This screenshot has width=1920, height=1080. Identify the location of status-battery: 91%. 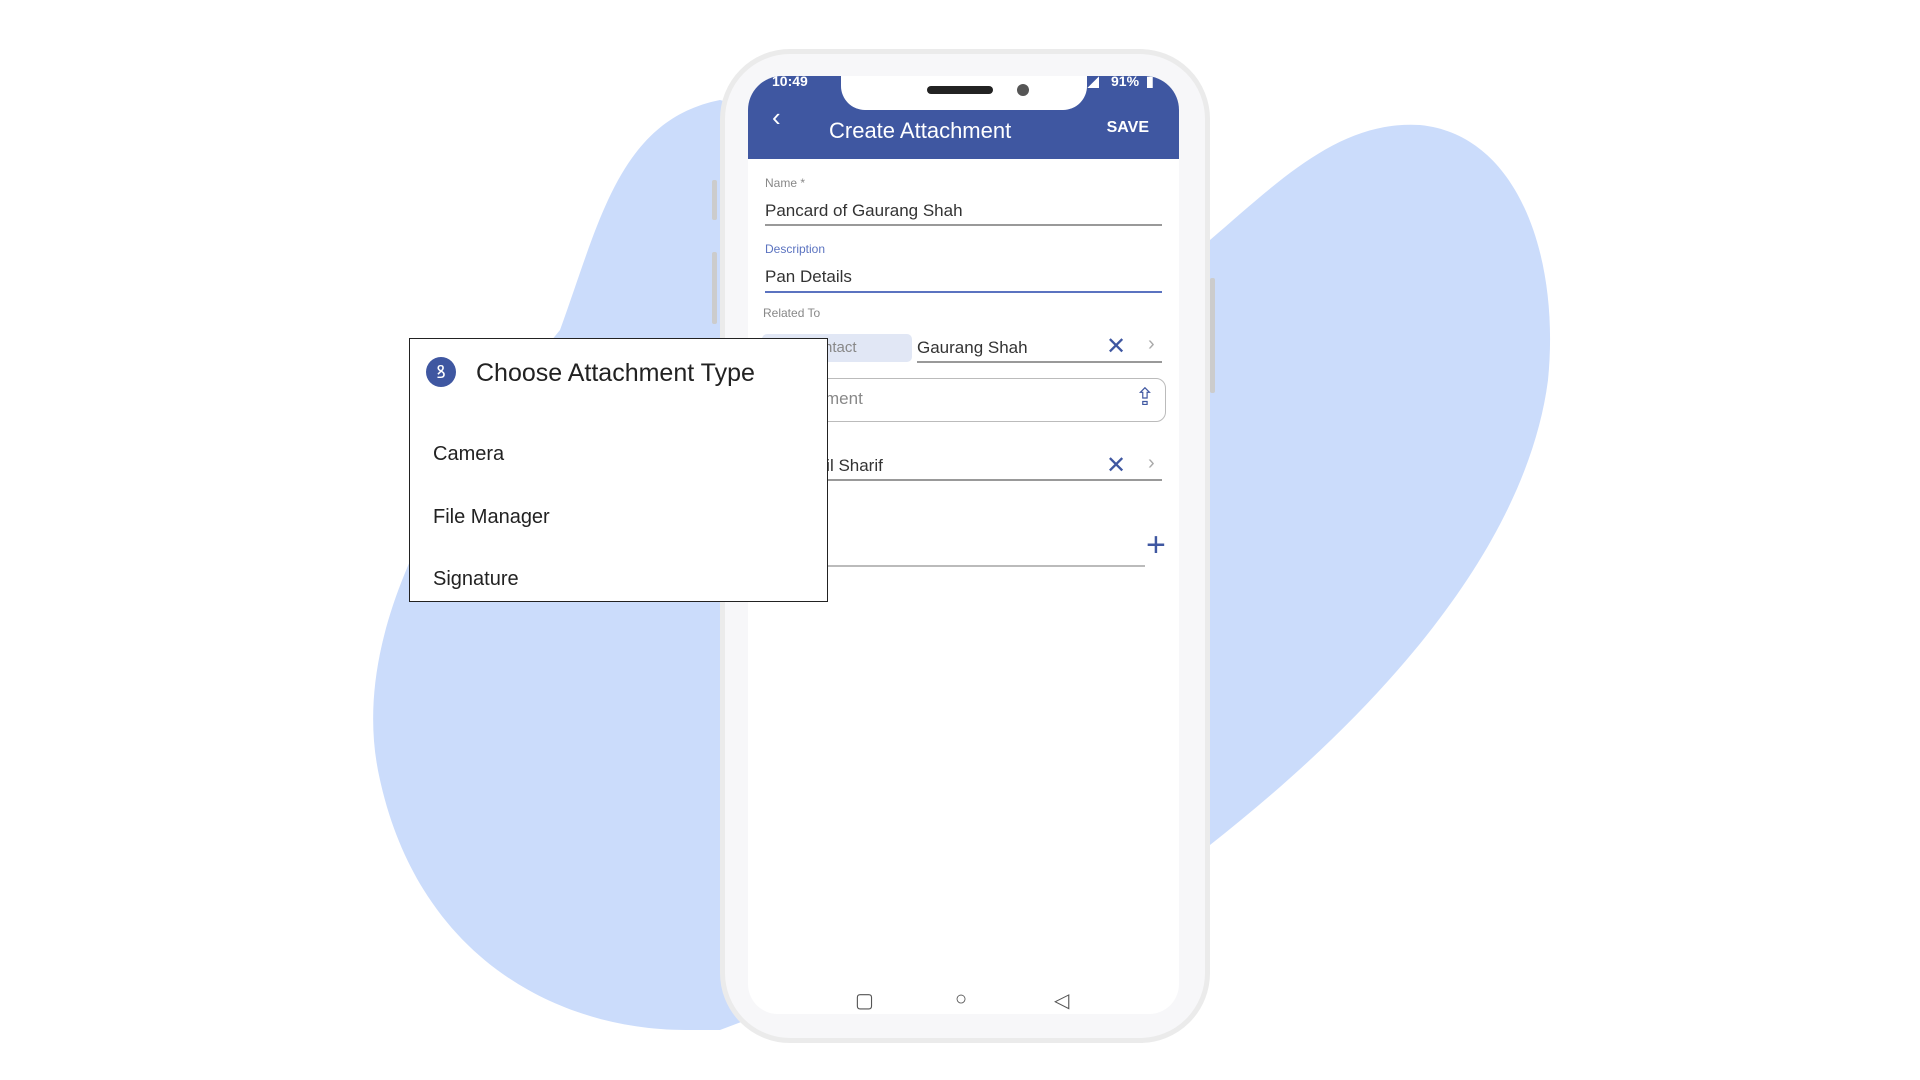
(1125, 82).